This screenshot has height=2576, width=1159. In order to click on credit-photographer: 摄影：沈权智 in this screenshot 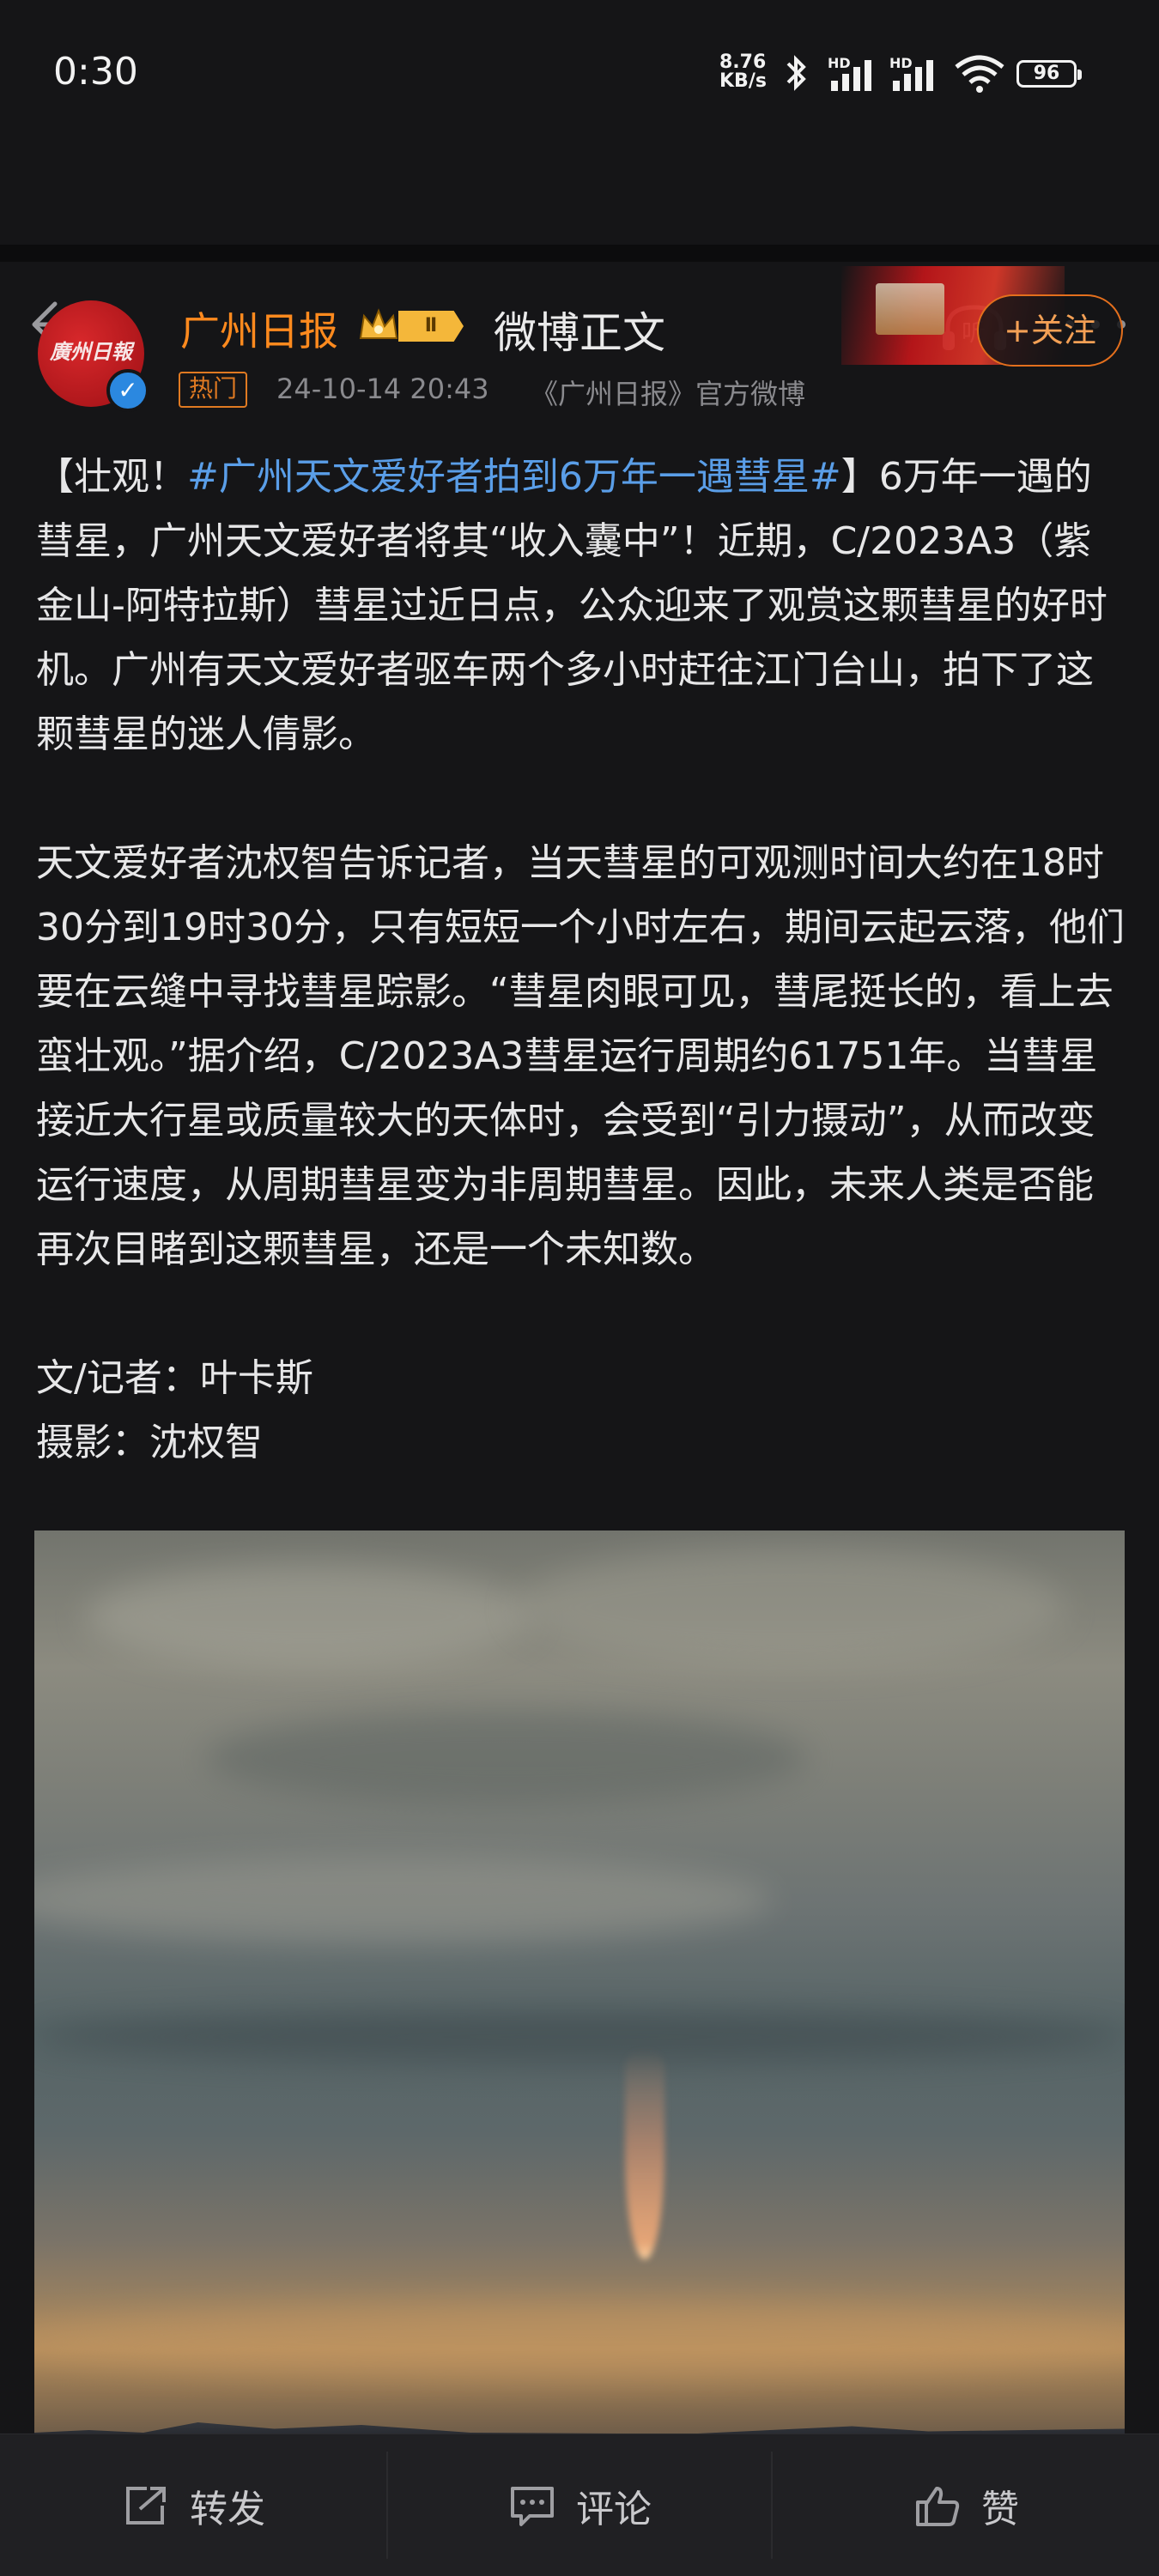, I will do `click(149, 1442)`.